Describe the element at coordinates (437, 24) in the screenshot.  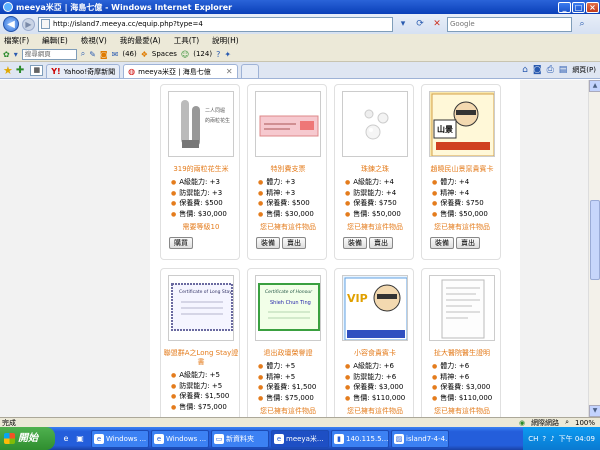
I see `stop-icon: ✕` at that location.